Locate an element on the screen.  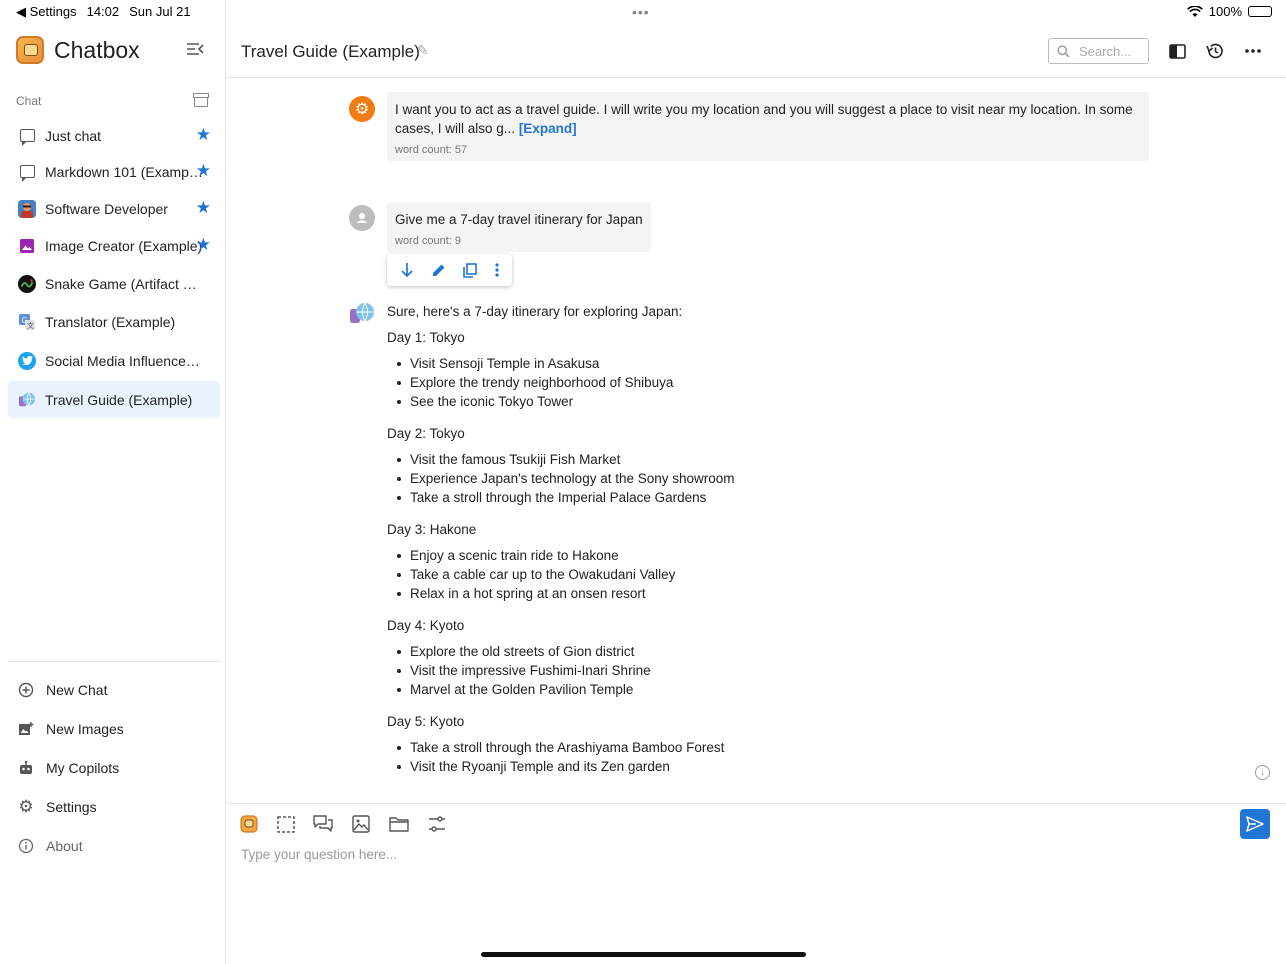
new-images-label: New Images is located at coordinates (85, 729).